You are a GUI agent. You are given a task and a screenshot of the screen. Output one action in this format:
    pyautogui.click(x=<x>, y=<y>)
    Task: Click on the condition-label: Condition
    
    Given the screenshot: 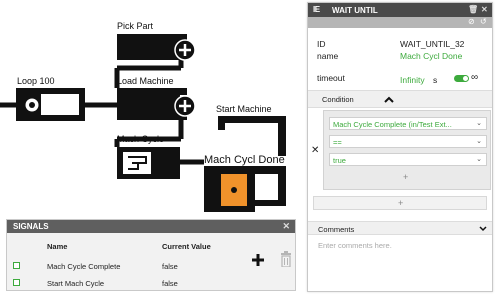 What is the action you would take?
    pyautogui.click(x=338, y=99)
    